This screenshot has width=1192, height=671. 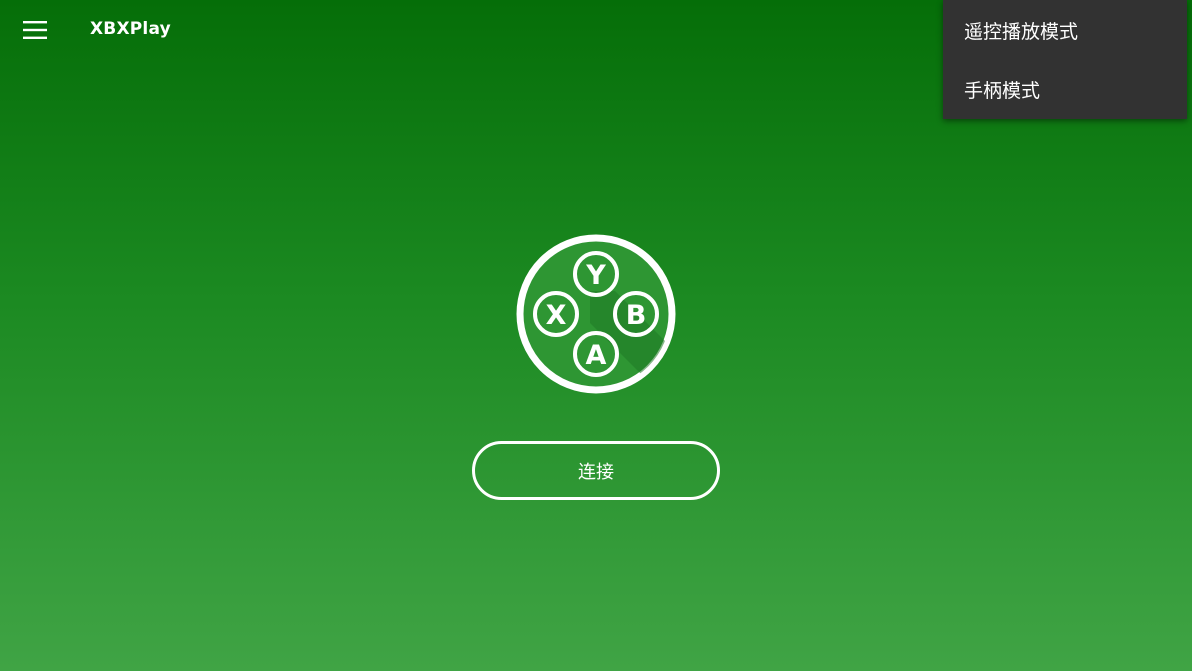 I want to click on hamburger-menu-icon, so click(x=35, y=30).